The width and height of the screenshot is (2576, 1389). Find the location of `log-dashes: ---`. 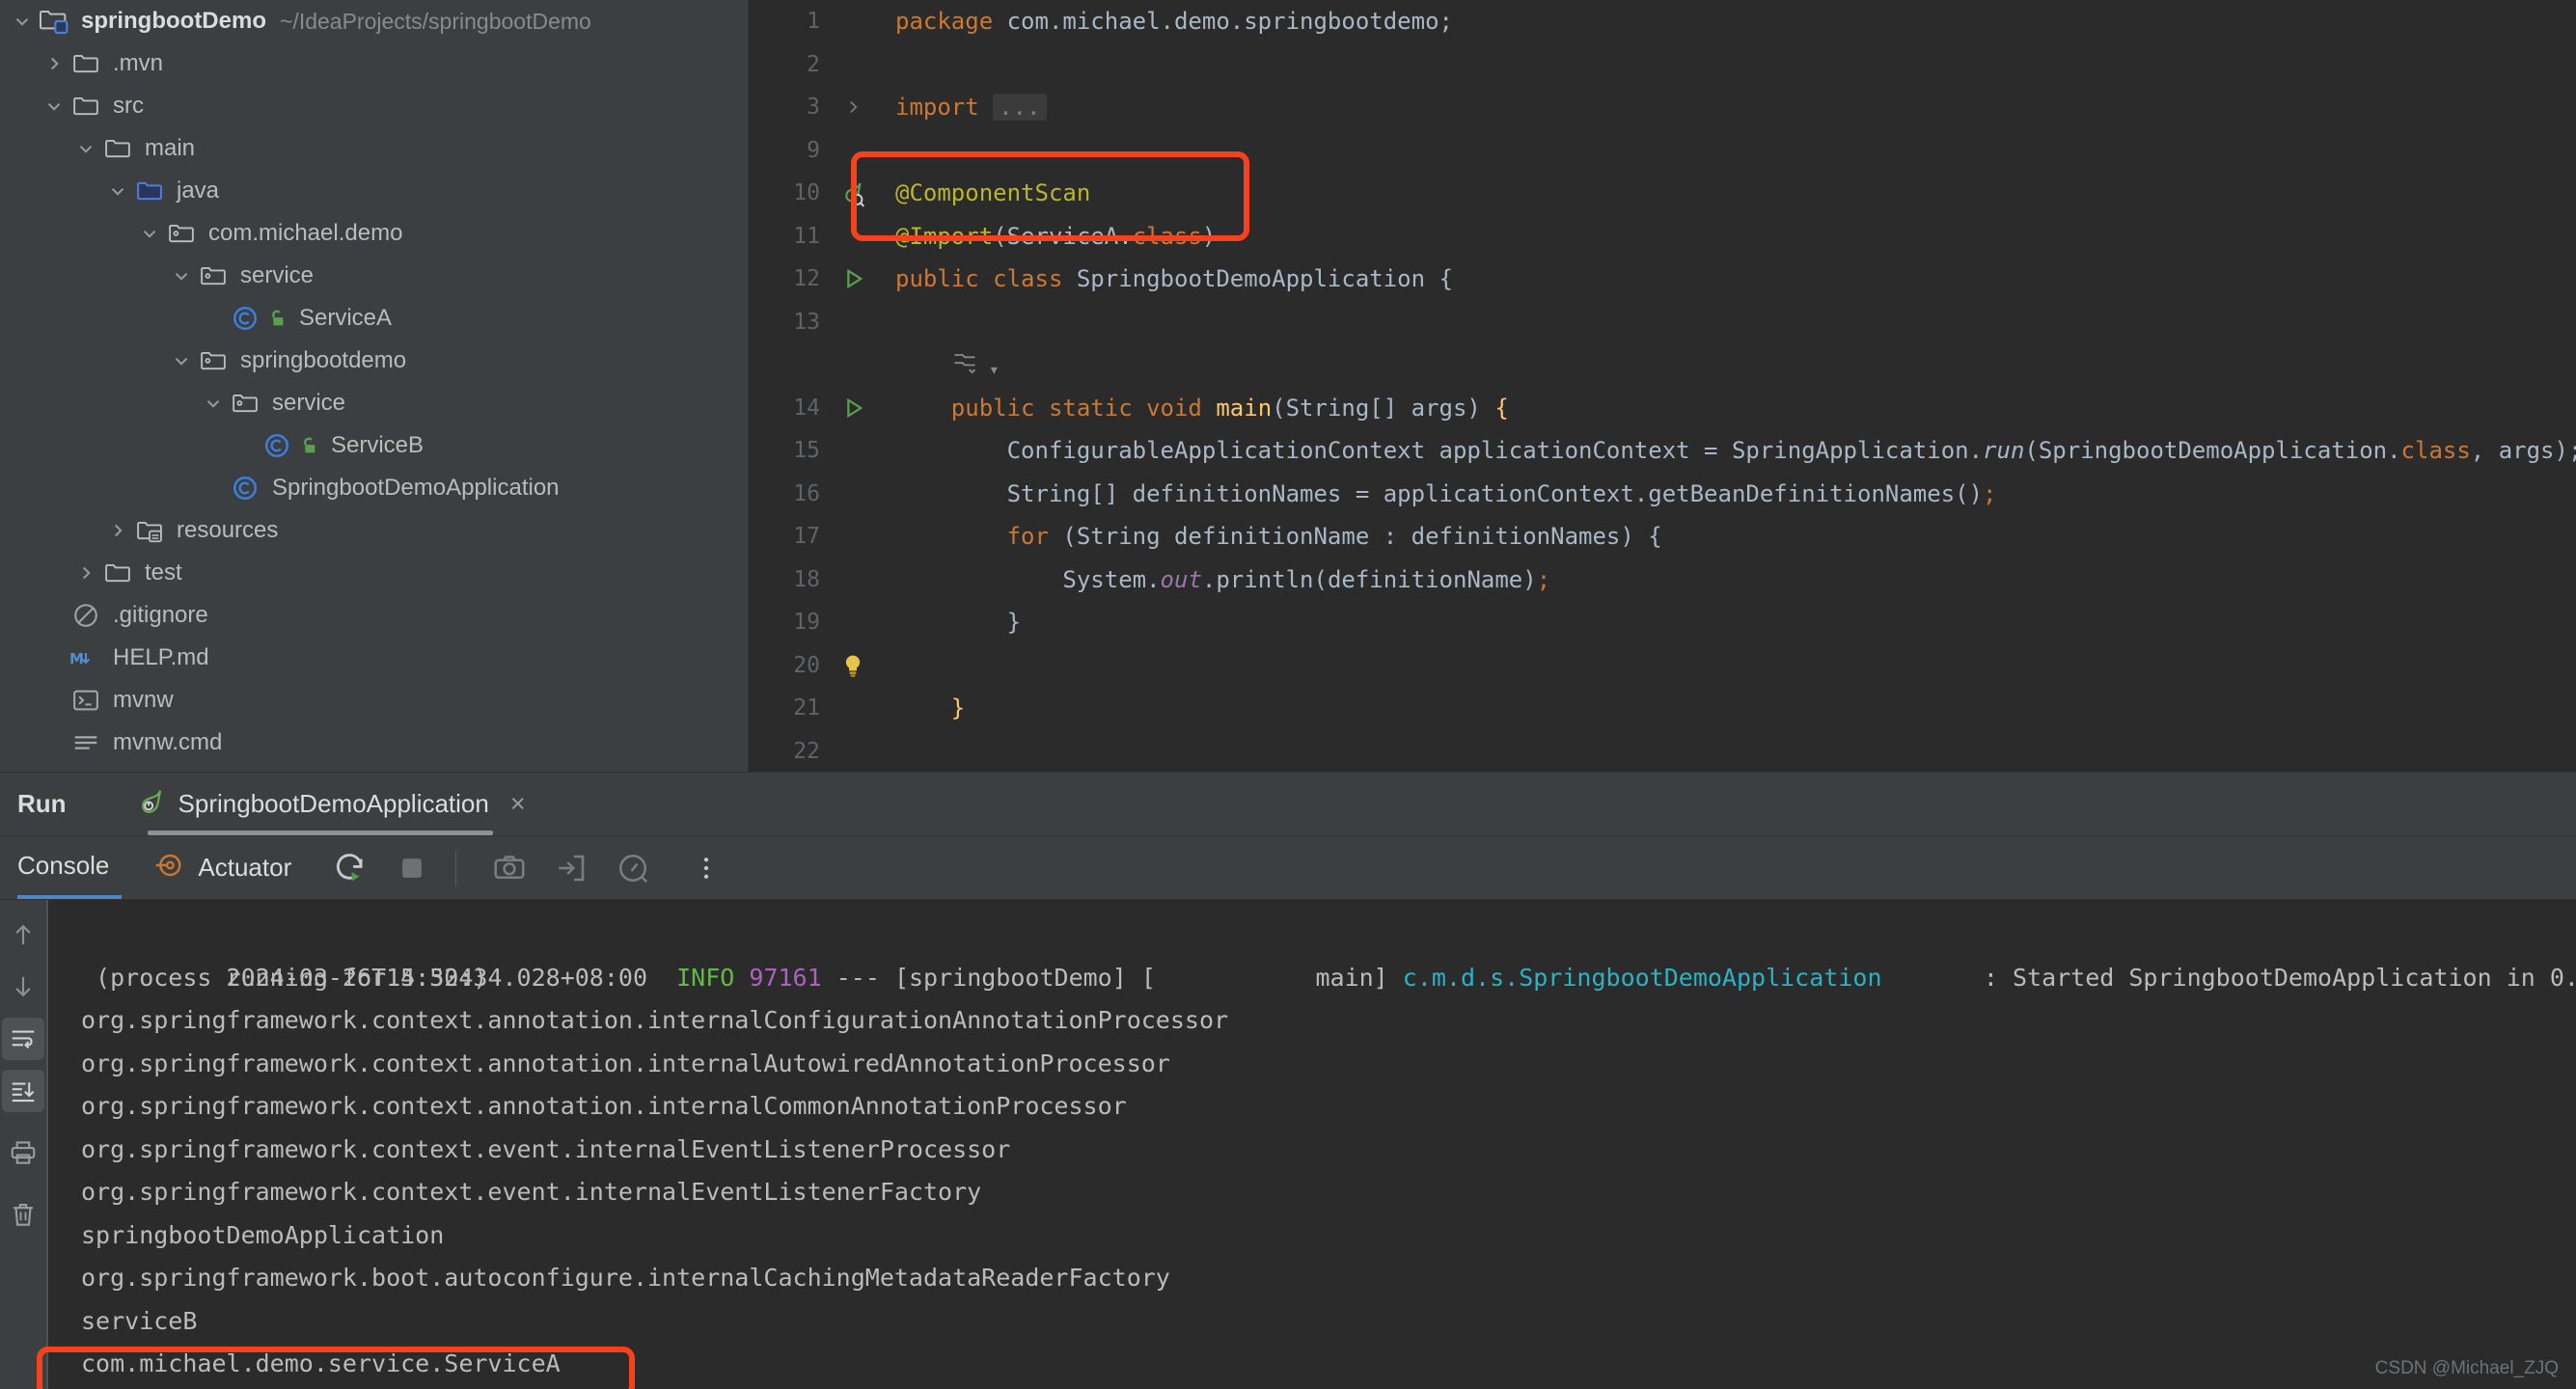

log-dashes: --- is located at coordinates (858, 978).